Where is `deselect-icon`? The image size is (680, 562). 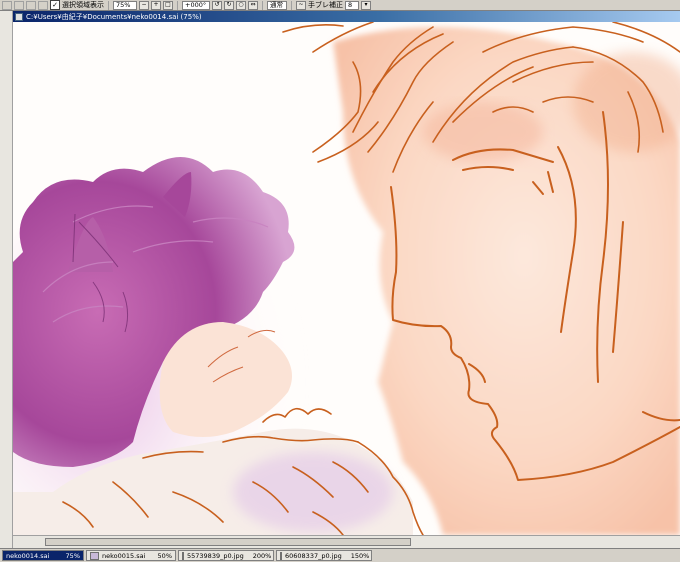 deselect-icon is located at coordinates (31, 5).